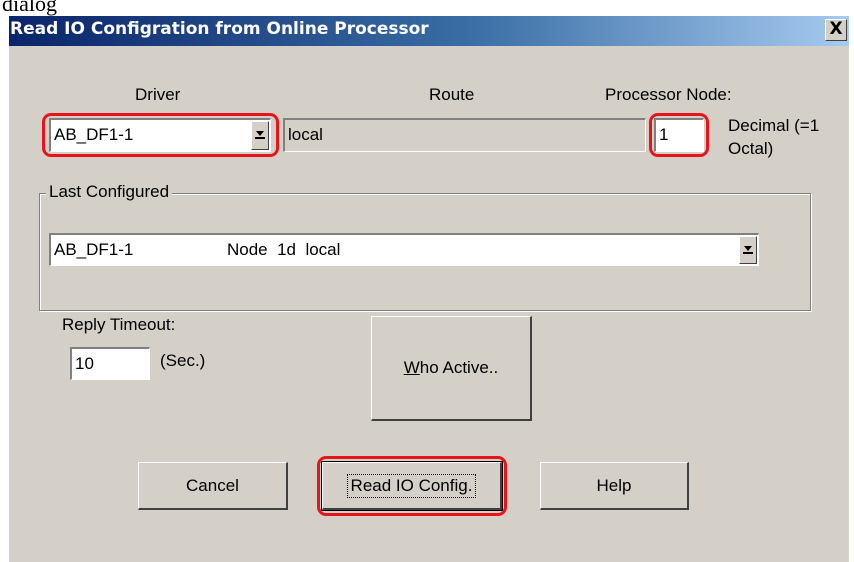 This screenshot has height=562, width=854. Describe the element at coordinates (183, 360) in the screenshot. I see `reply-timeout-unit: (Sec.)` at that location.